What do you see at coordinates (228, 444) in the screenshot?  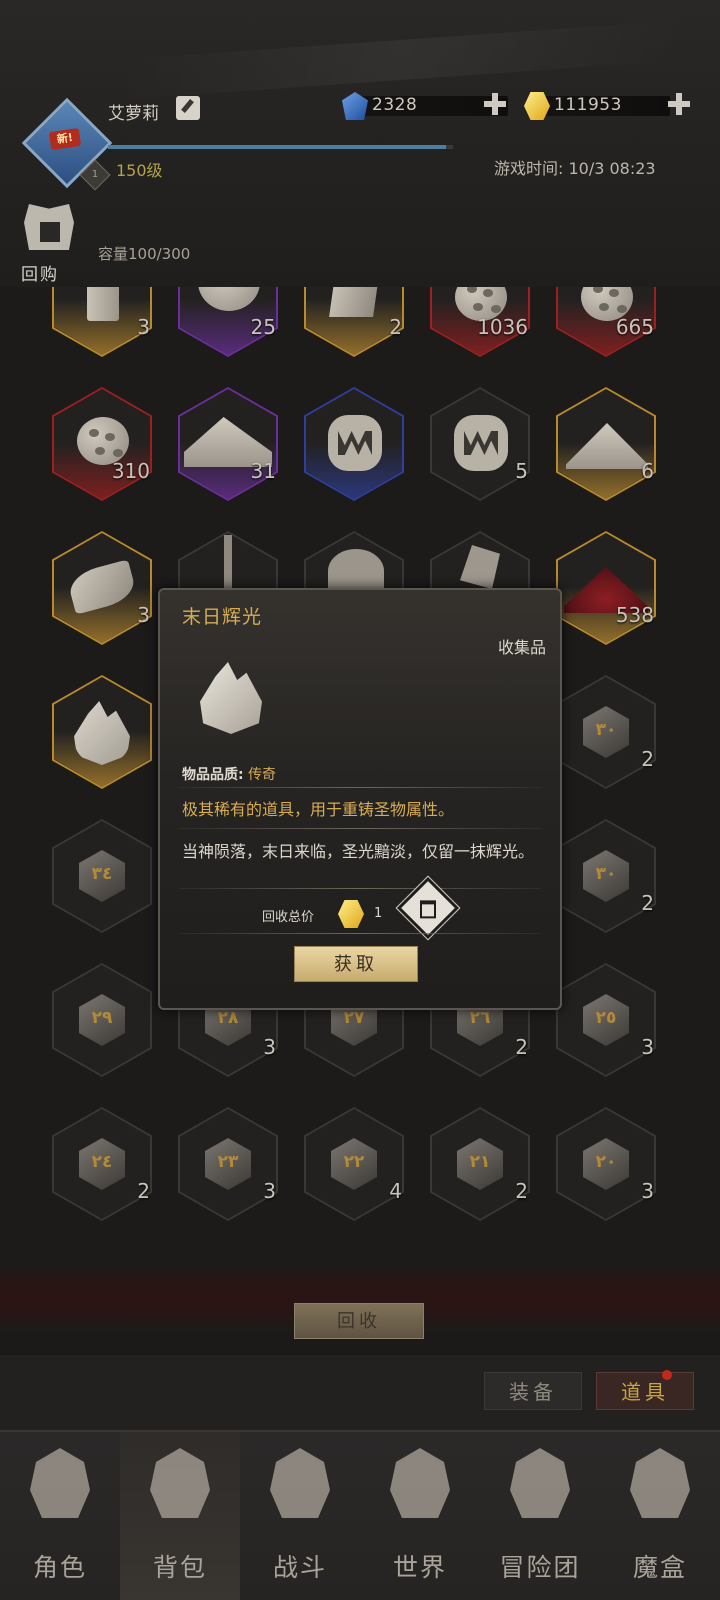 I see `inventory-slot: 31` at bounding box center [228, 444].